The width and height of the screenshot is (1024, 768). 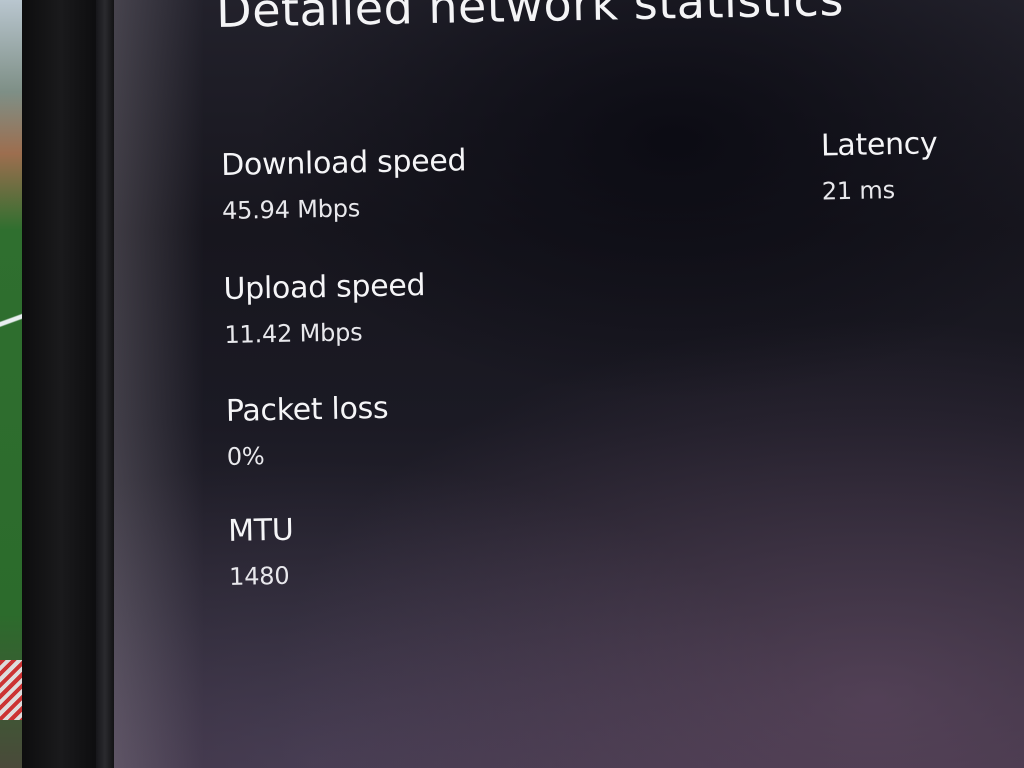 What do you see at coordinates (324, 287) in the screenshot?
I see `stat-label: Upload speed` at bounding box center [324, 287].